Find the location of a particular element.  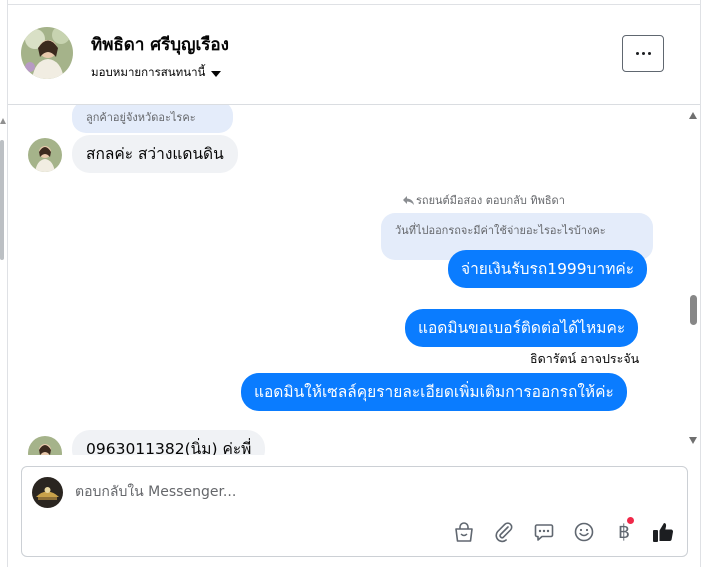

outgoing-message: จ่ายเงินรับรถ1999บาทค่ะ is located at coordinates (548, 269).